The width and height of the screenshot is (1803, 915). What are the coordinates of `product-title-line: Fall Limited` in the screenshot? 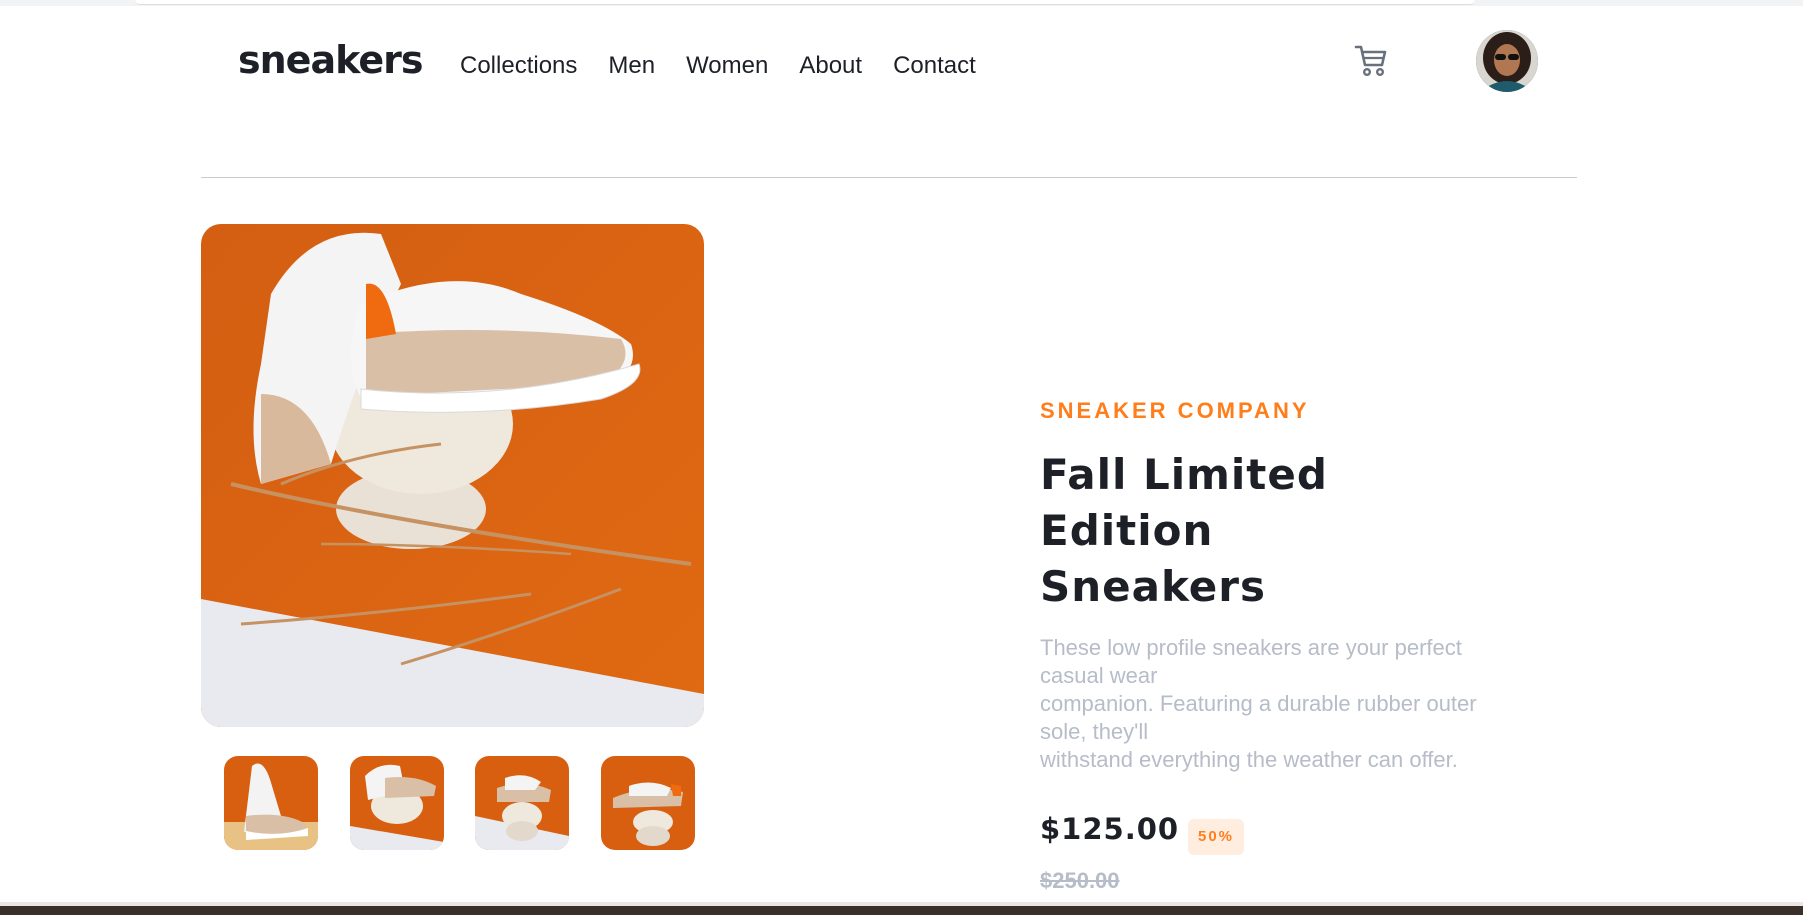 It's located at (1184, 474).